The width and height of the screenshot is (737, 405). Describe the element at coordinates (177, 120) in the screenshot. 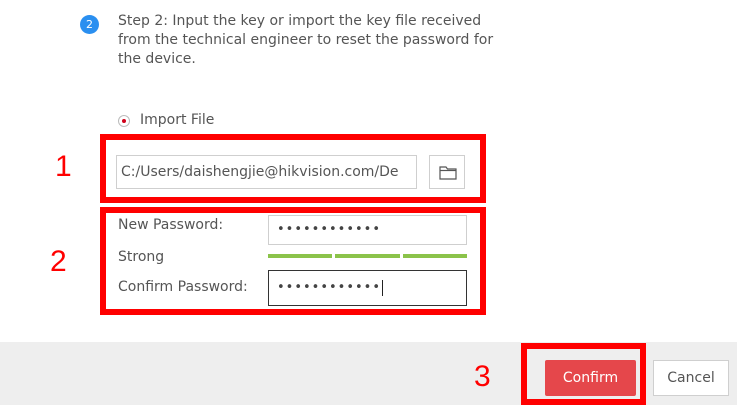

I see `import-file-label: Import File` at that location.